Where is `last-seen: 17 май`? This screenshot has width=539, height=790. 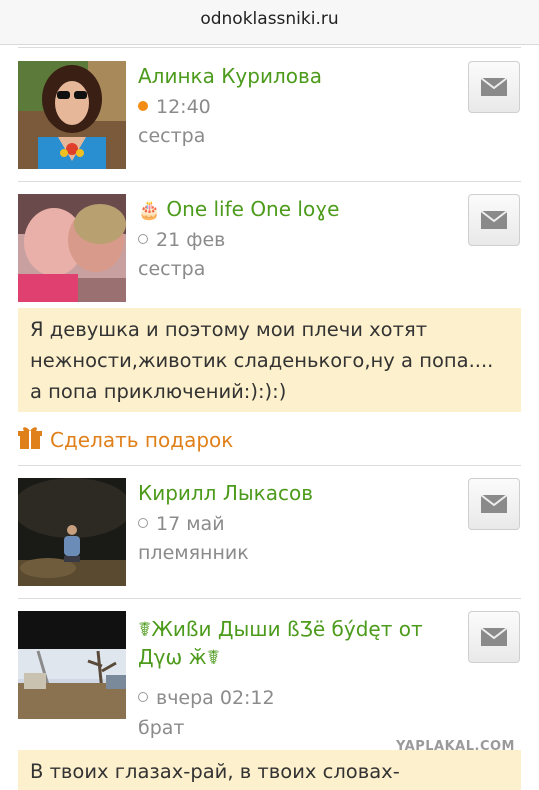
last-seen: 17 май is located at coordinates (181, 524).